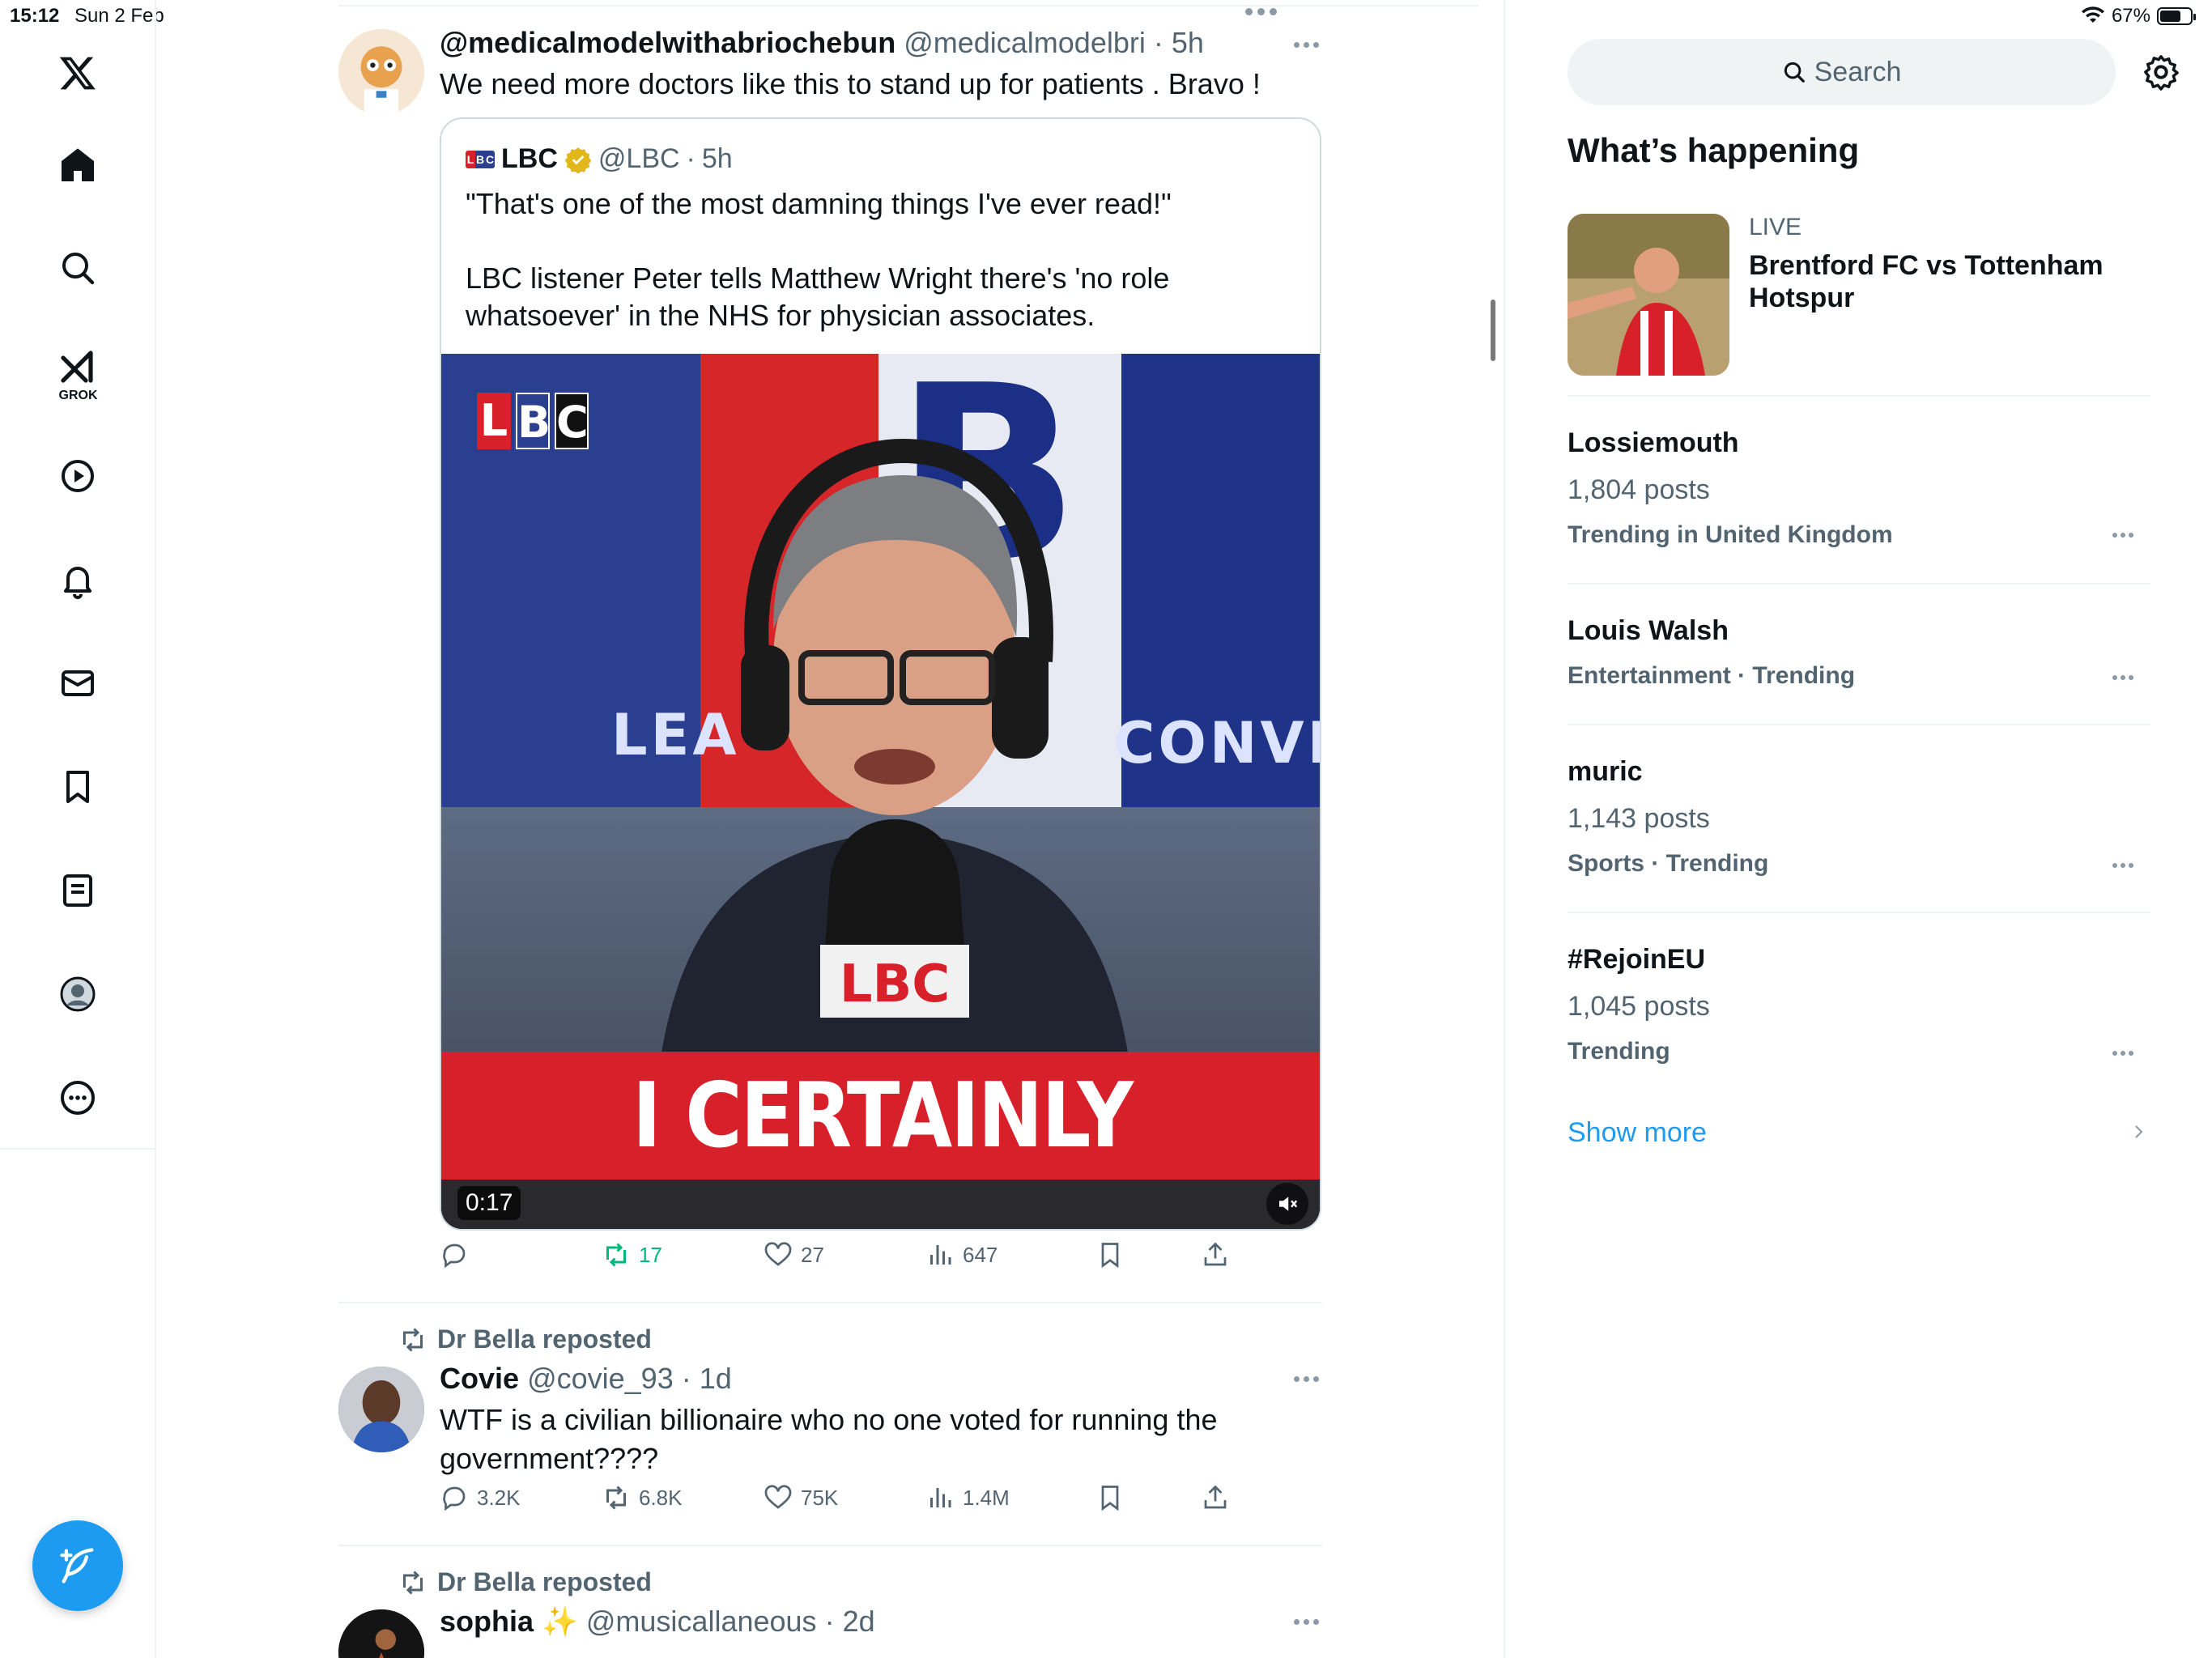 This screenshot has height=1658, width=2212. What do you see at coordinates (961, 1254) in the screenshot?
I see `views-button: 647` at bounding box center [961, 1254].